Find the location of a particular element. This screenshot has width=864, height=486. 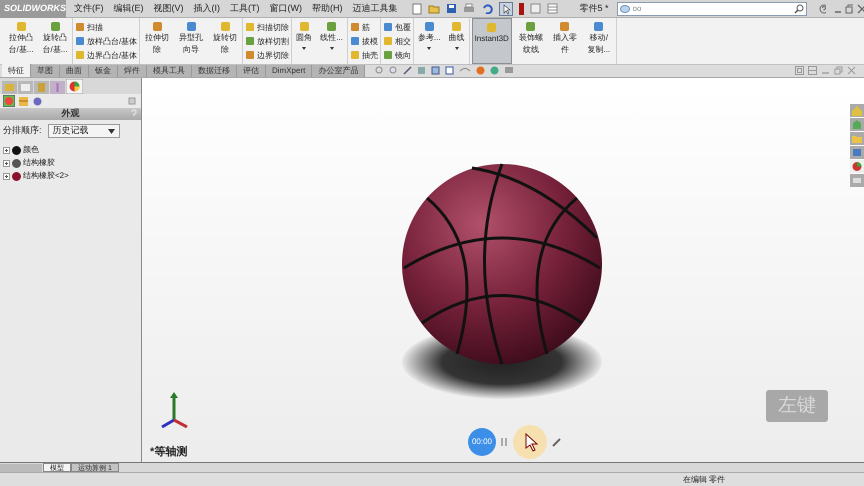

ribbon-tab: 钣金 is located at coordinates (103, 71).